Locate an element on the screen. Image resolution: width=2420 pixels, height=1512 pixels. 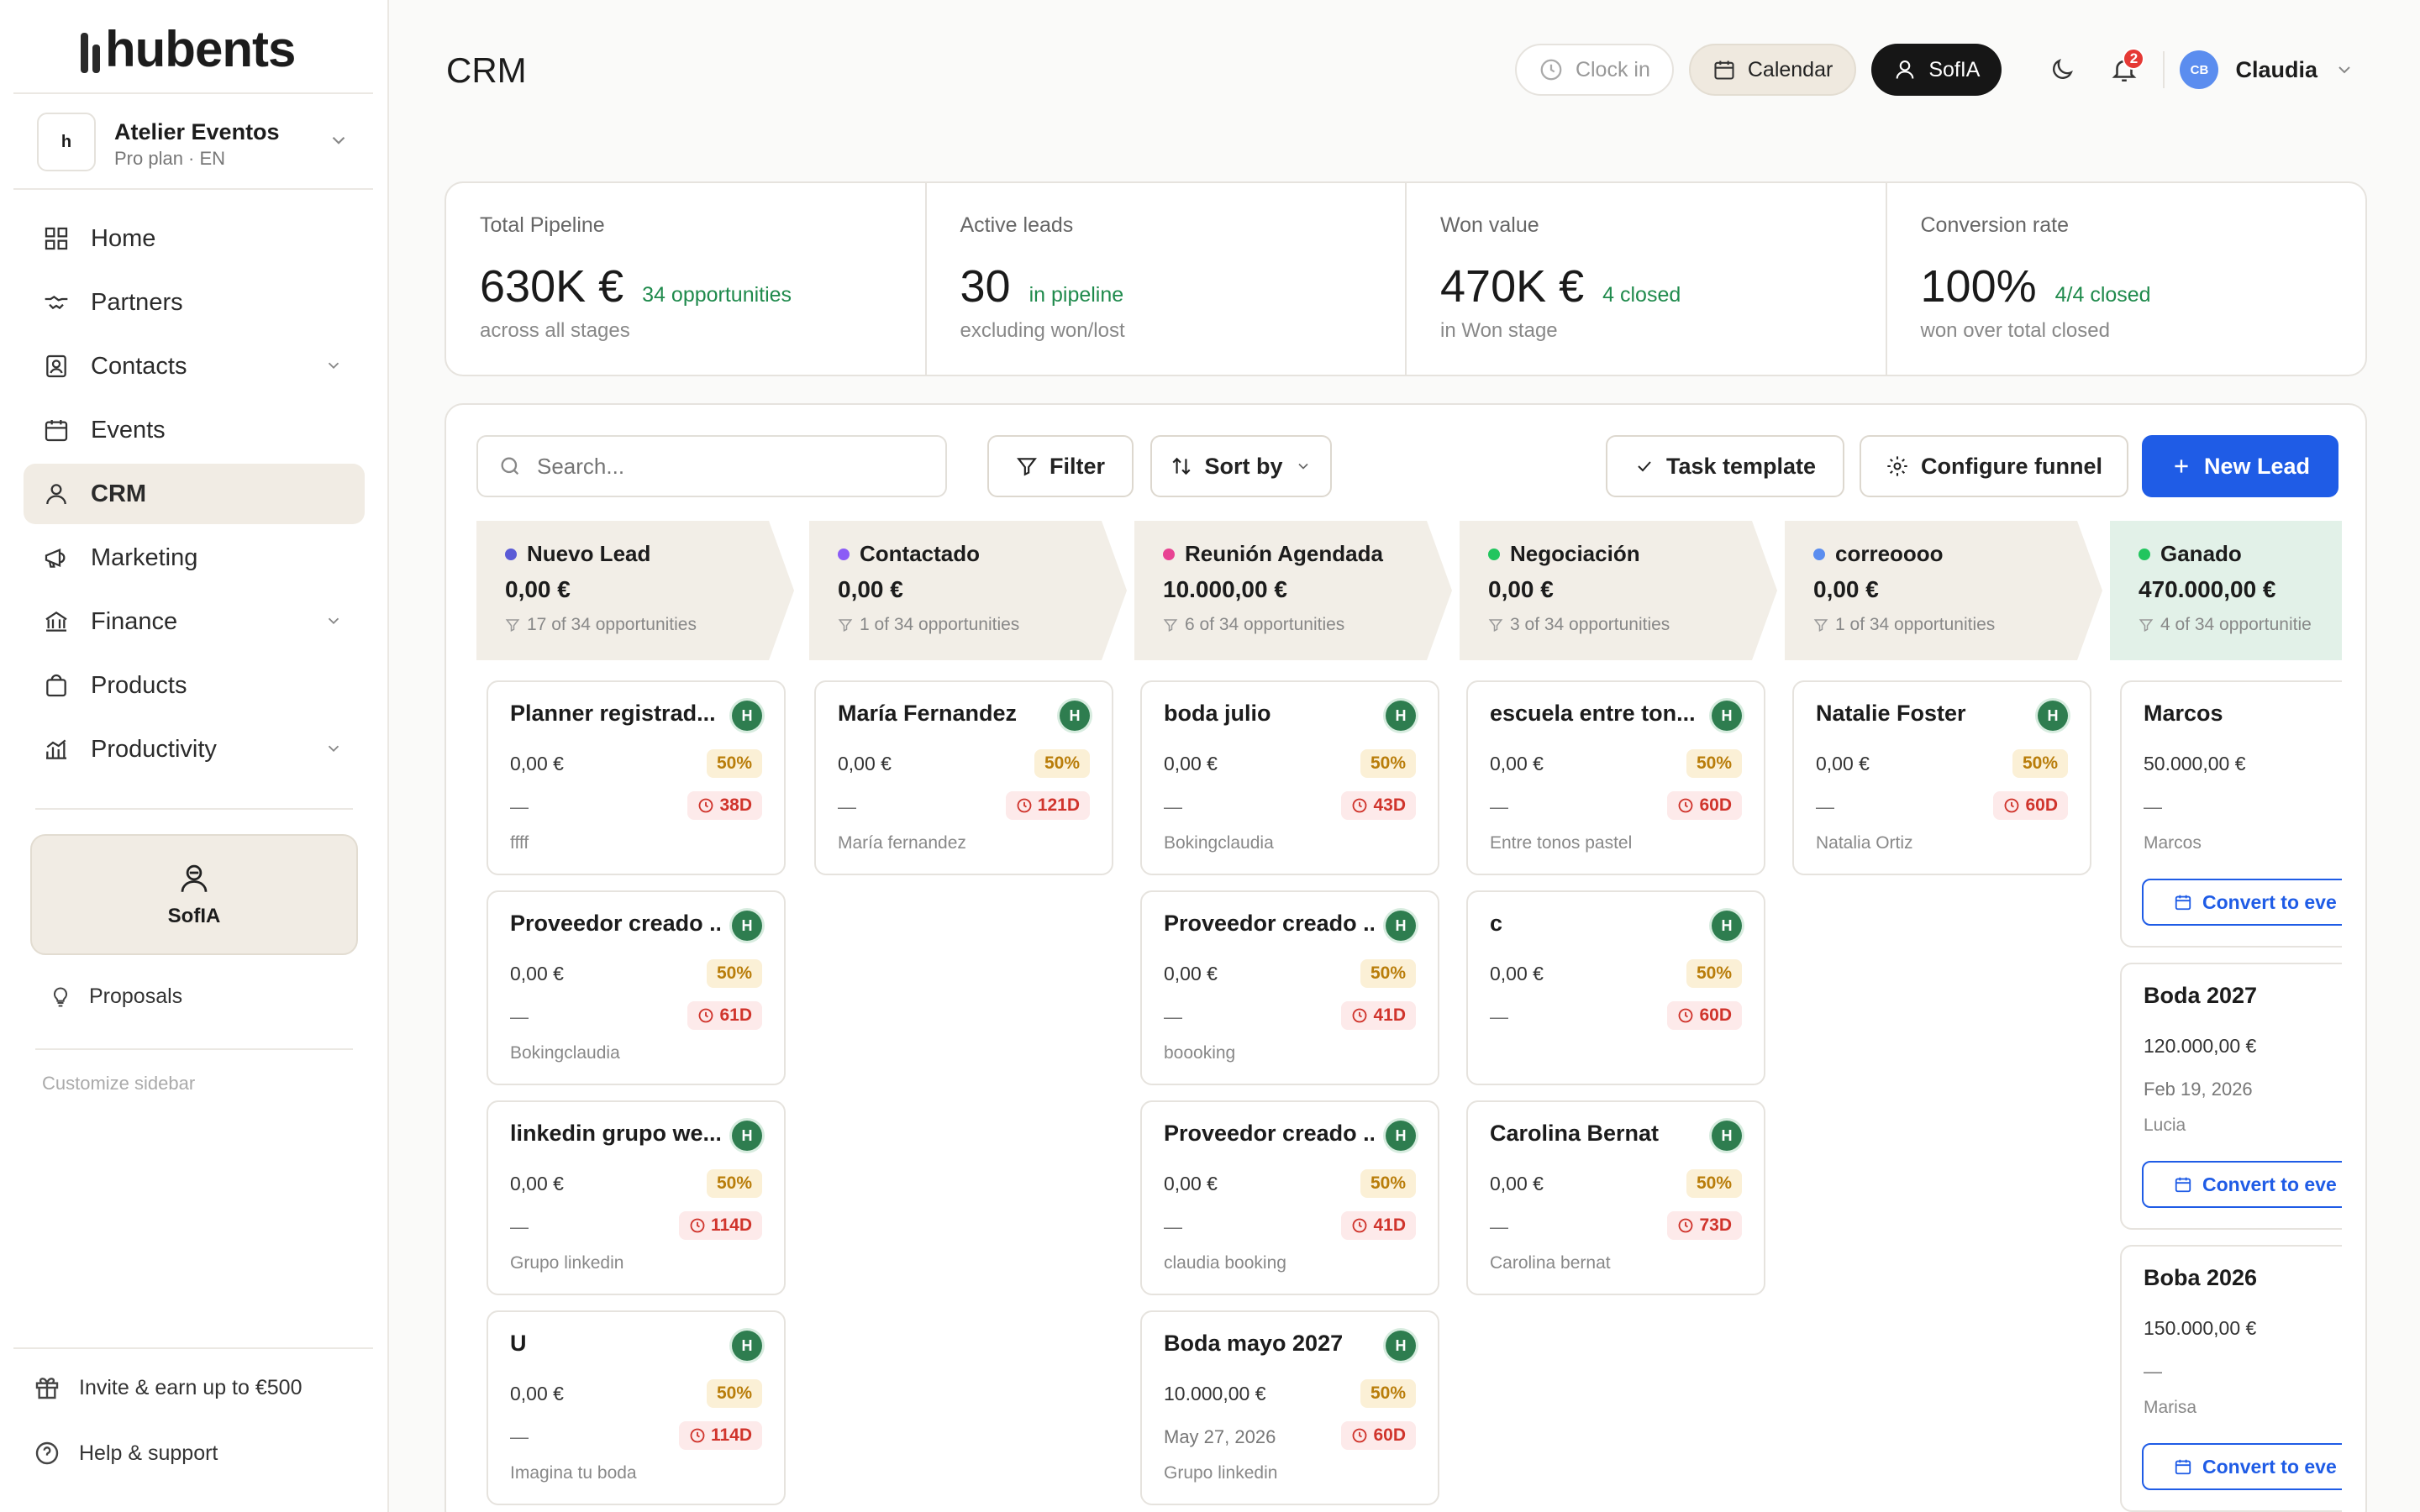
bank-icon is located at coordinates (56, 621).